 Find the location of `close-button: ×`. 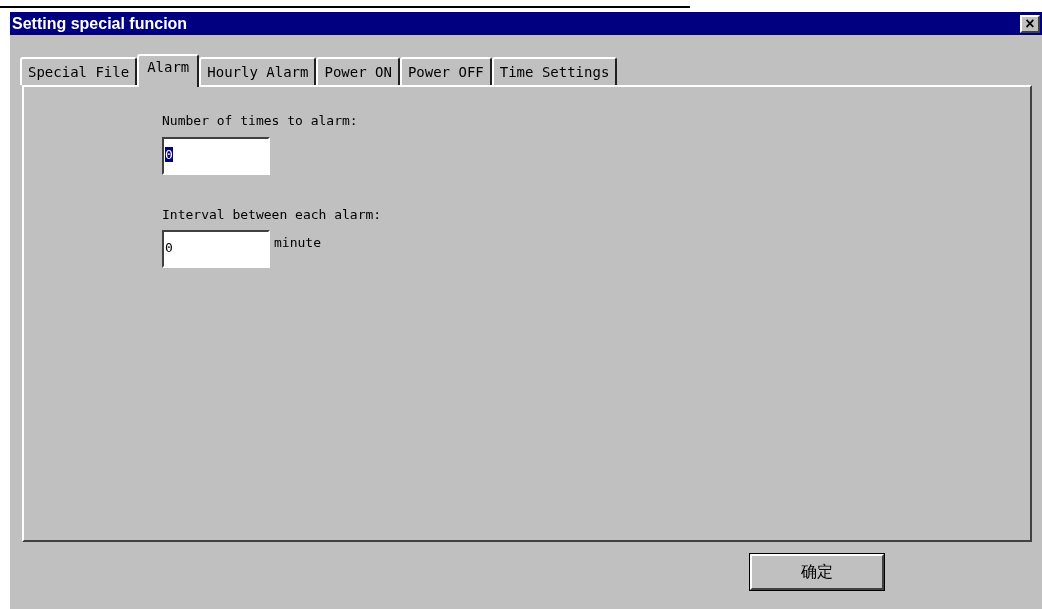

close-button: × is located at coordinates (1030, 23).